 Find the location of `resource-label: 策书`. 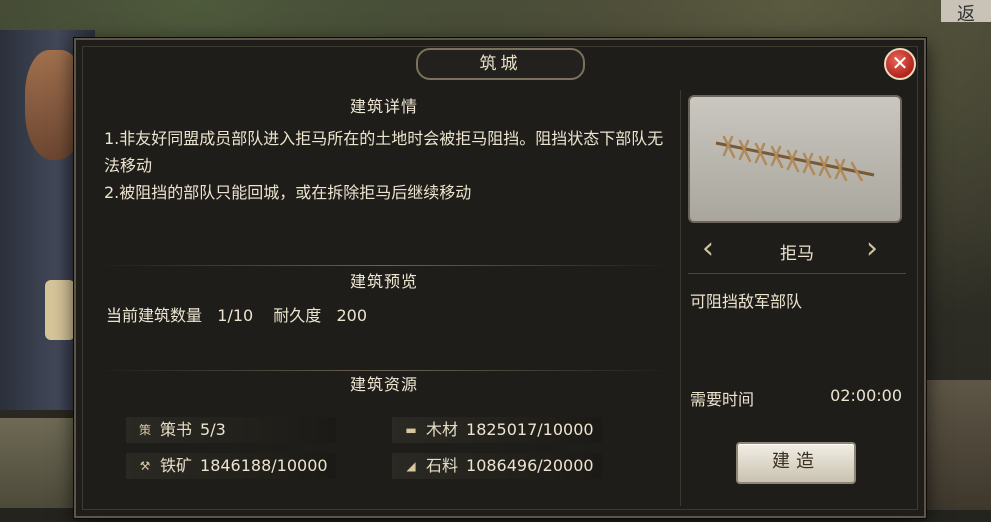

resource-label: 策书 is located at coordinates (176, 429).